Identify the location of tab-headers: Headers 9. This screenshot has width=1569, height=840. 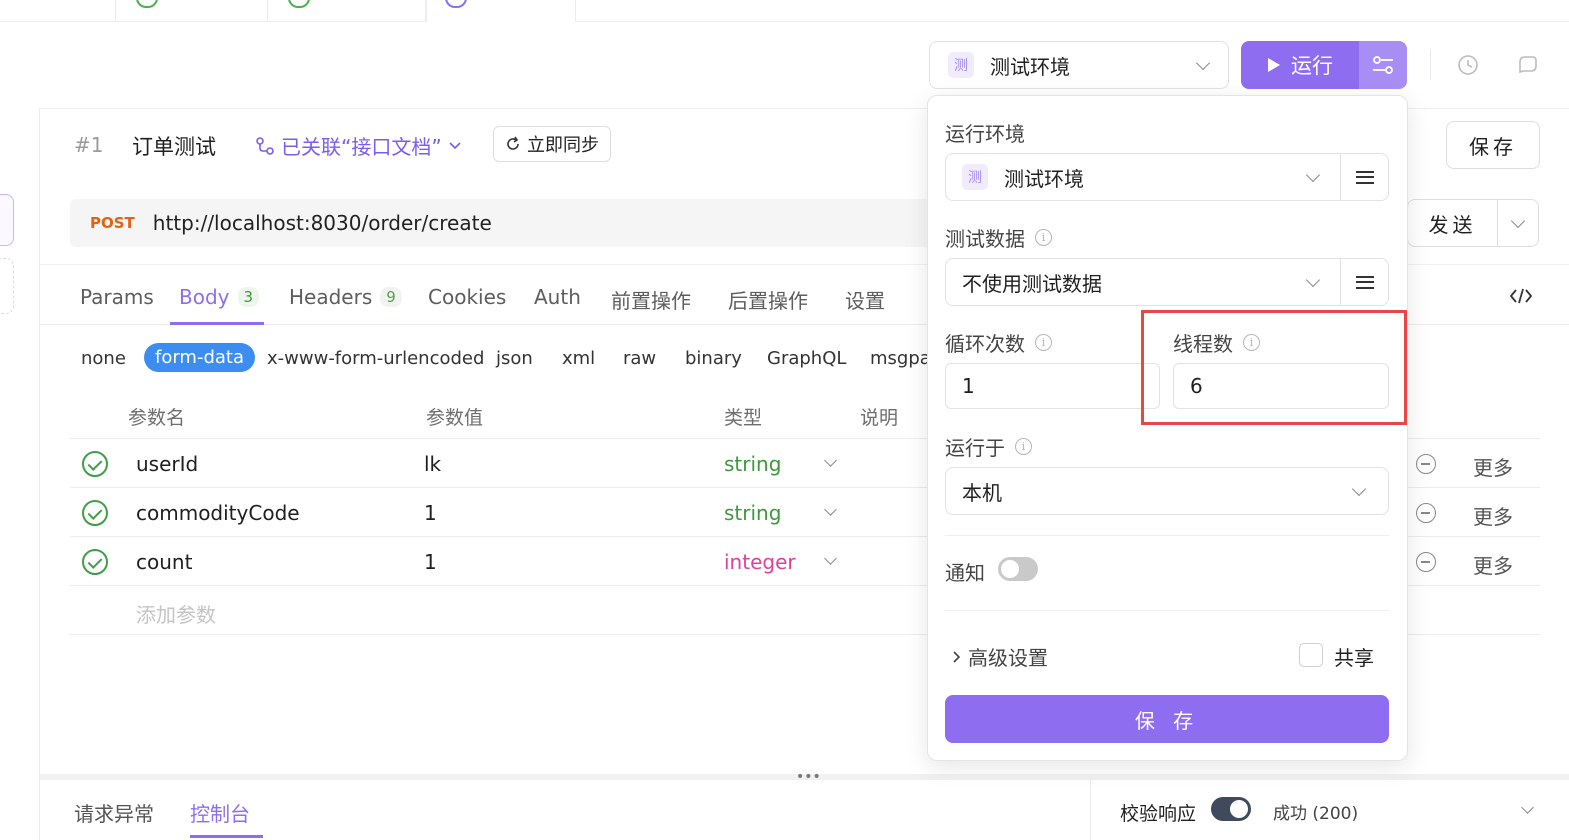
(345, 297).